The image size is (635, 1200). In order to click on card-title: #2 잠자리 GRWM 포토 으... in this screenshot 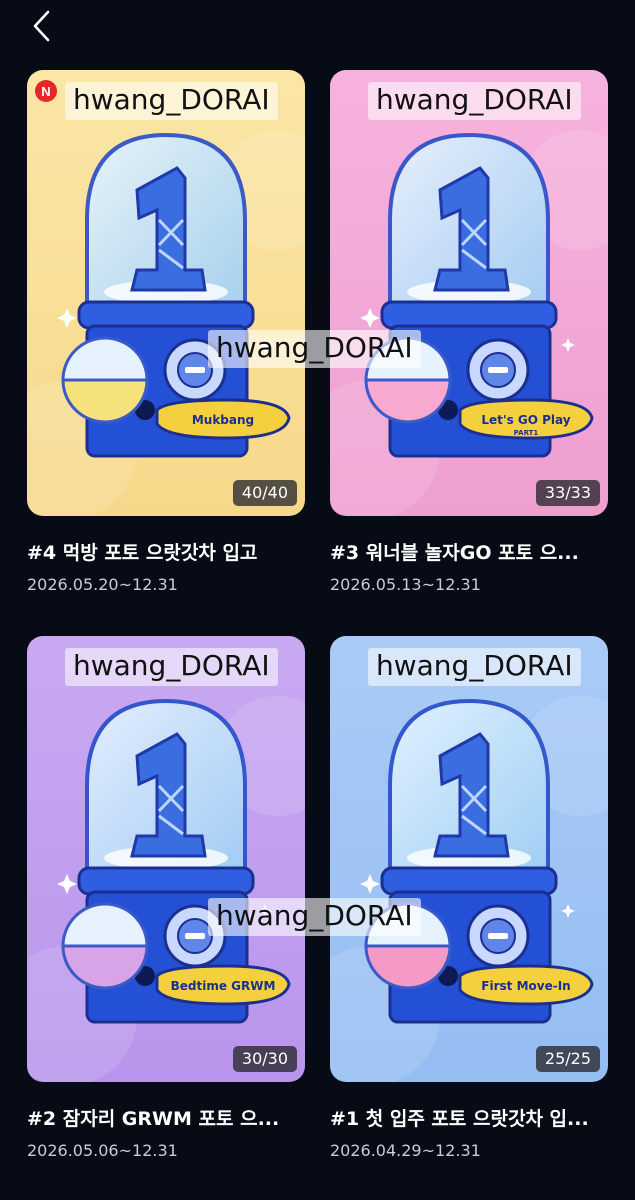, I will do `click(153, 1119)`.